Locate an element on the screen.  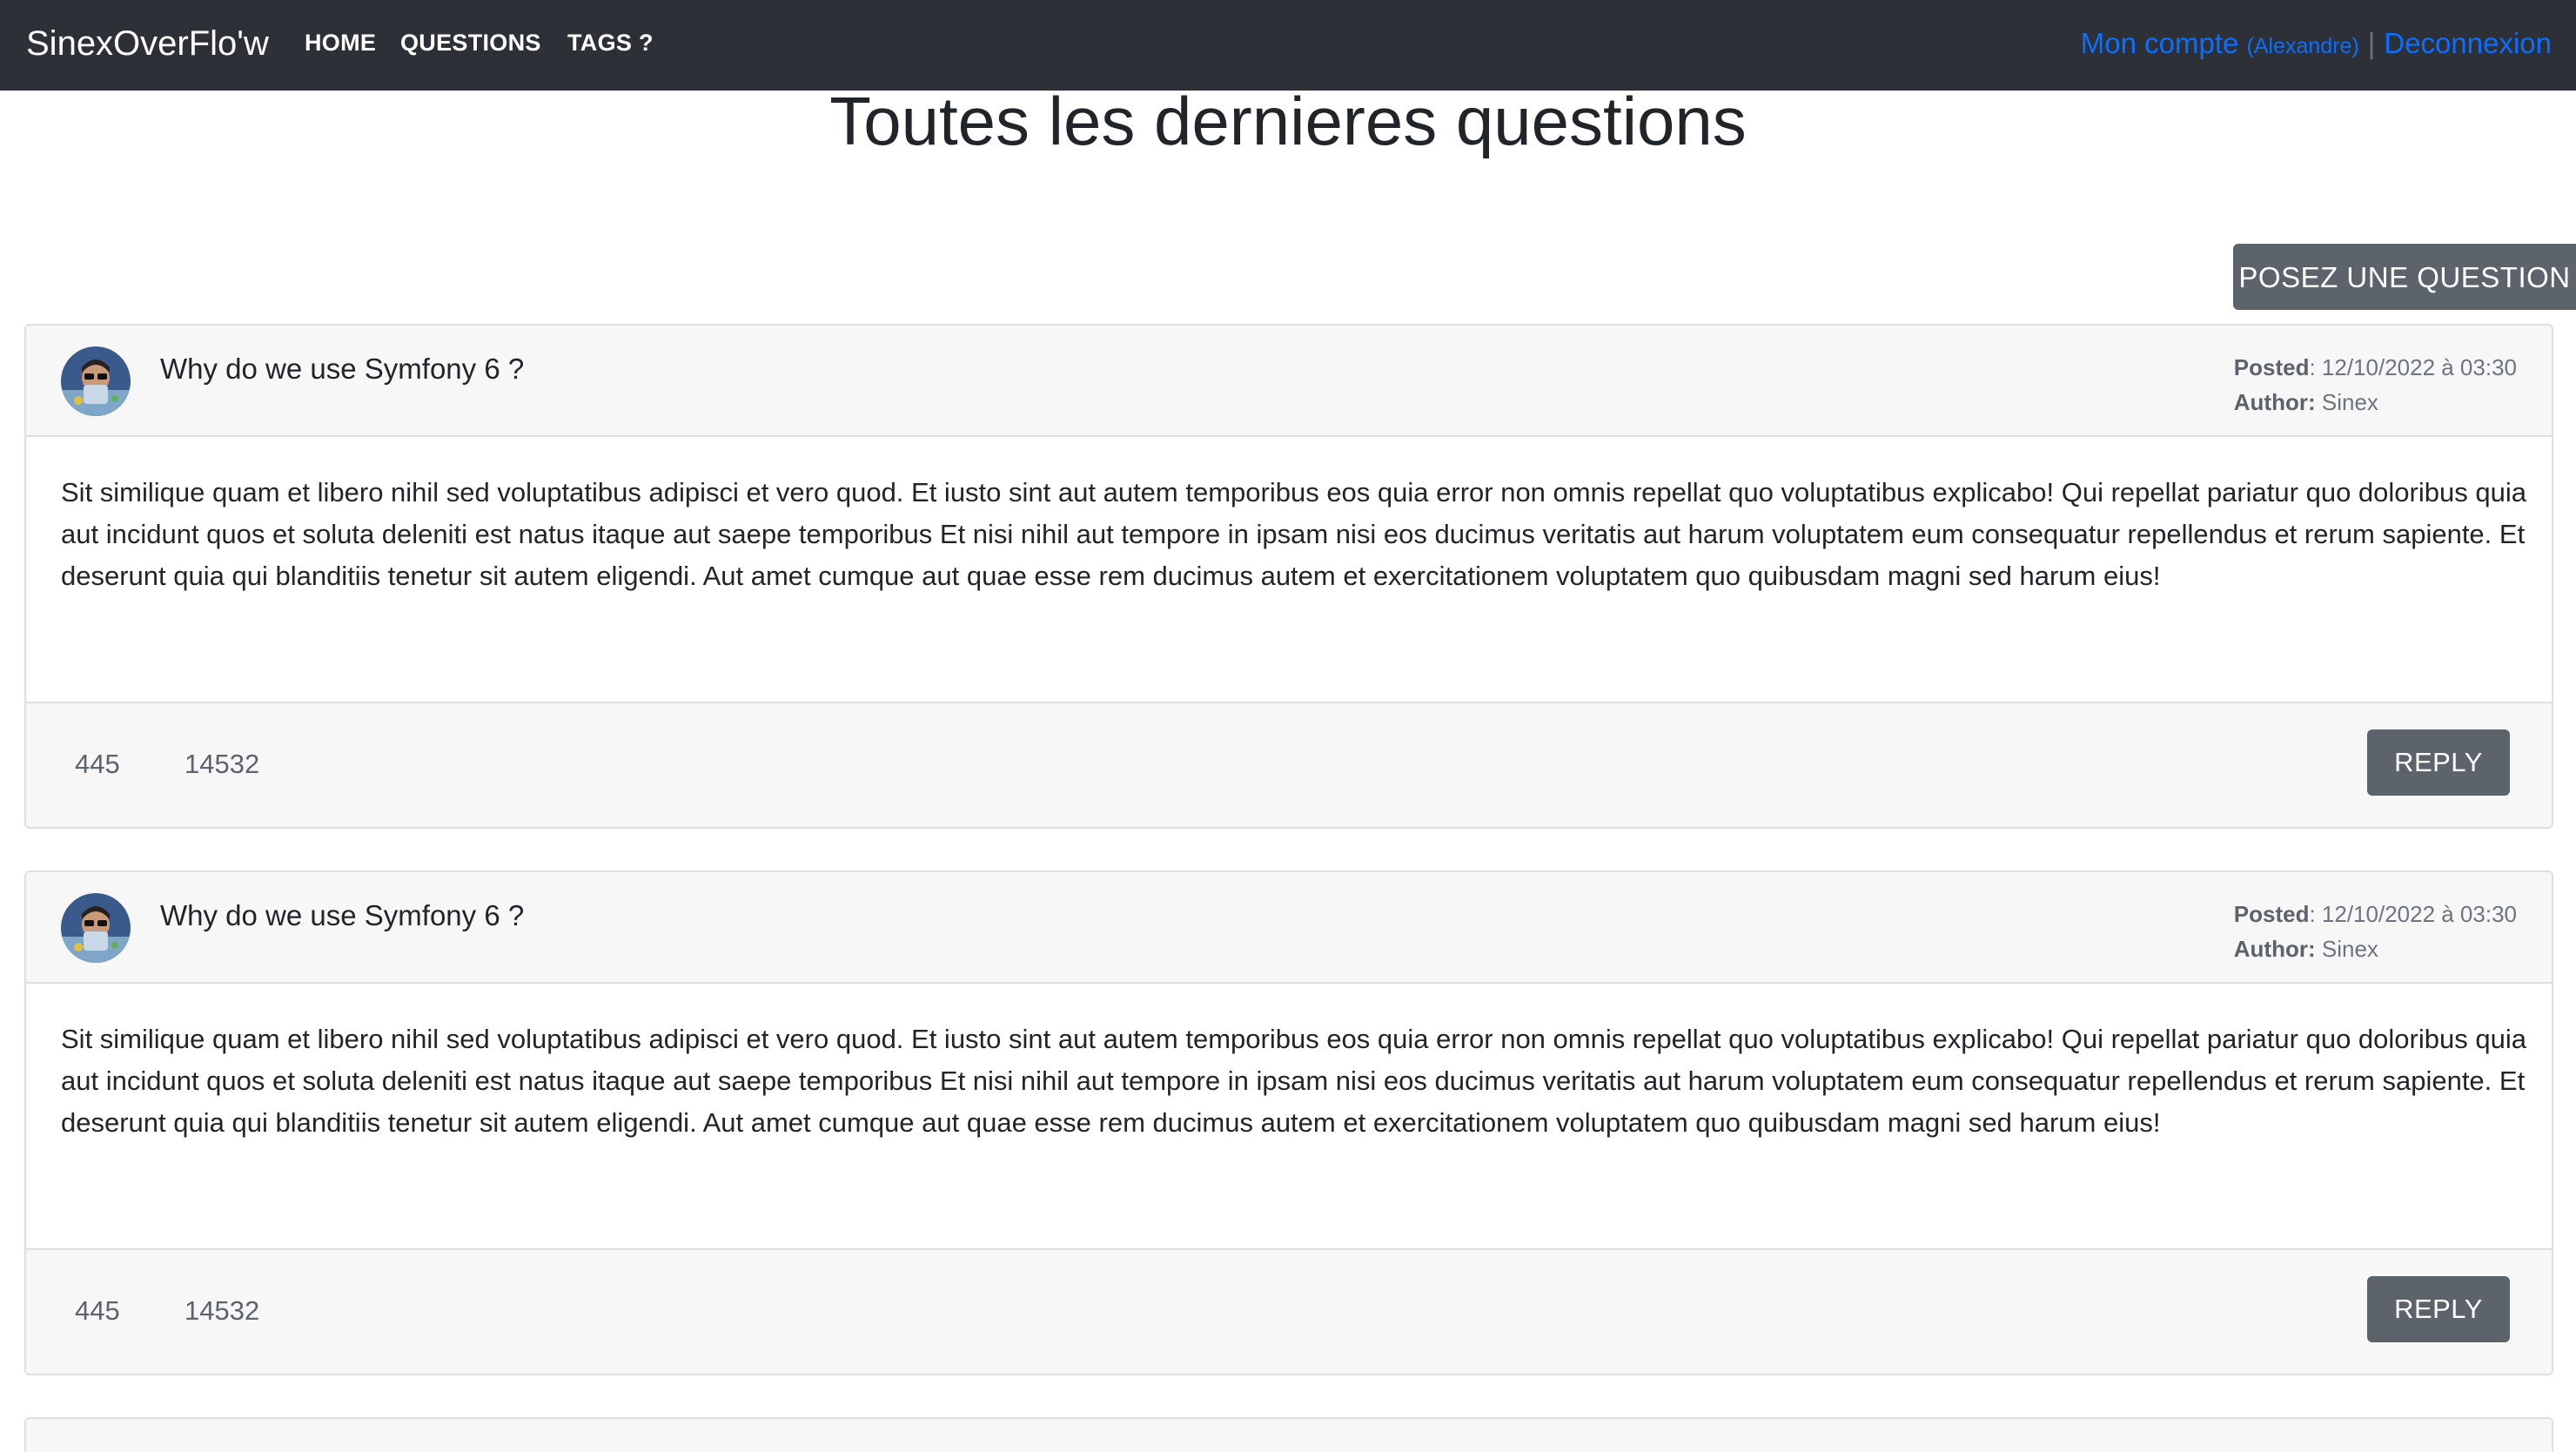
logout-link: Deconnexion is located at coordinates (2468, 43).